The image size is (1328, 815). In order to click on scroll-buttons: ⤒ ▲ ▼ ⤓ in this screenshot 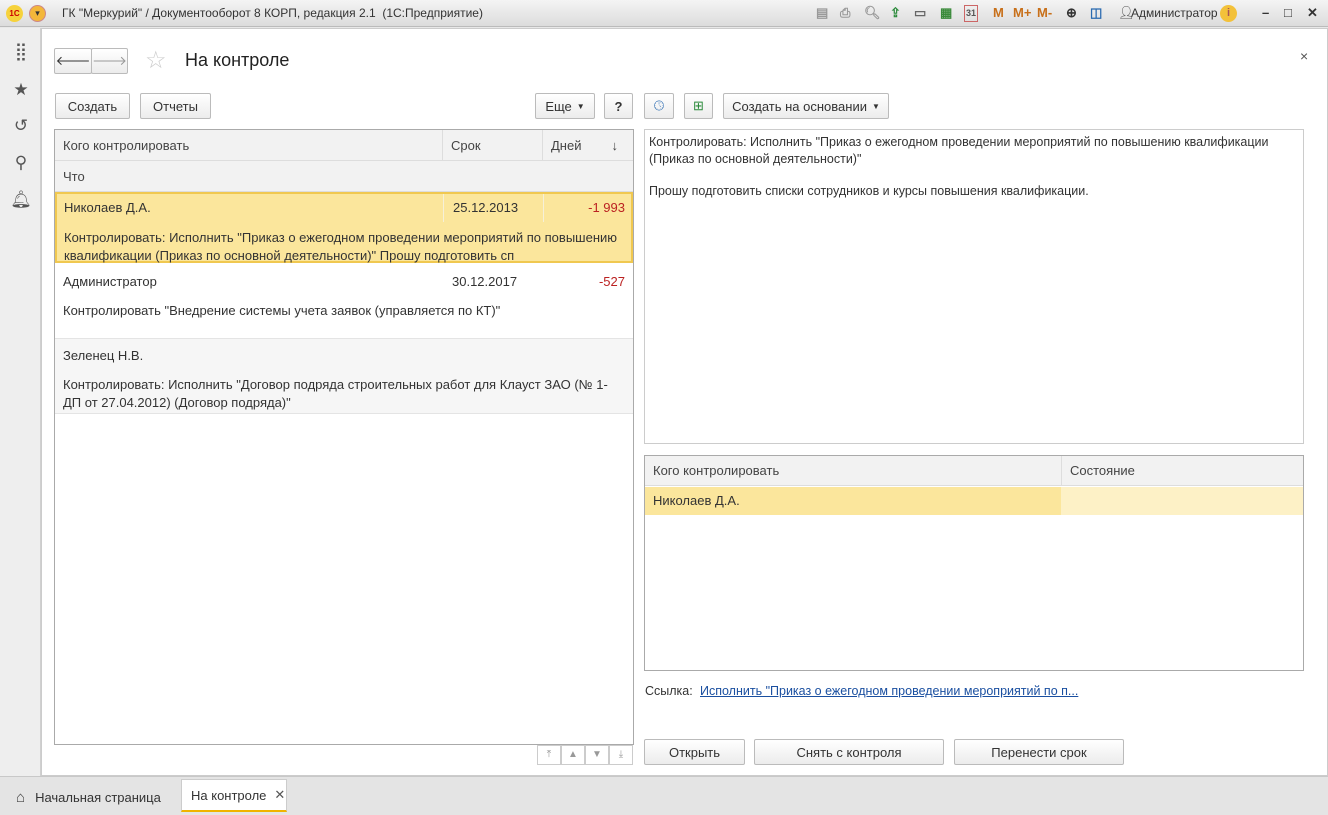, I will do `click(585, 755)`.